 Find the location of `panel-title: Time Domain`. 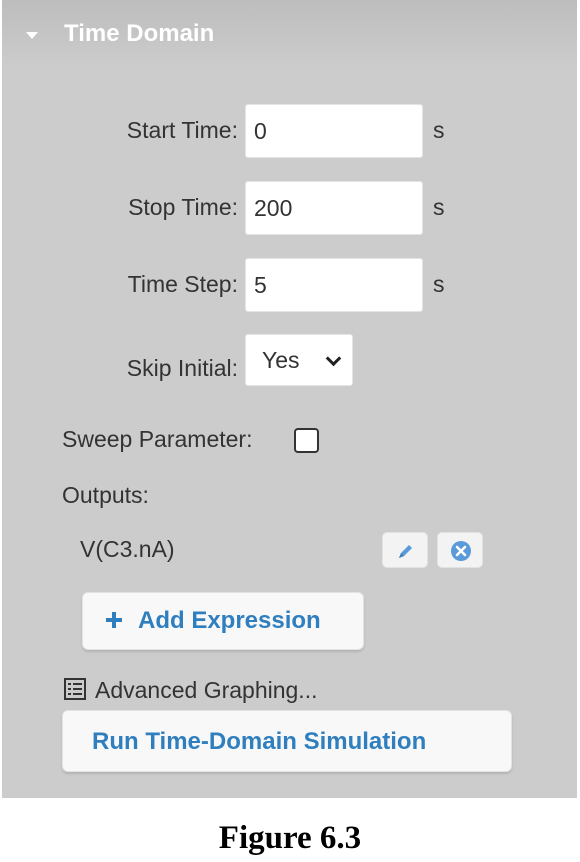

panel-title: Time Domain is located at coordinates (139, 33).